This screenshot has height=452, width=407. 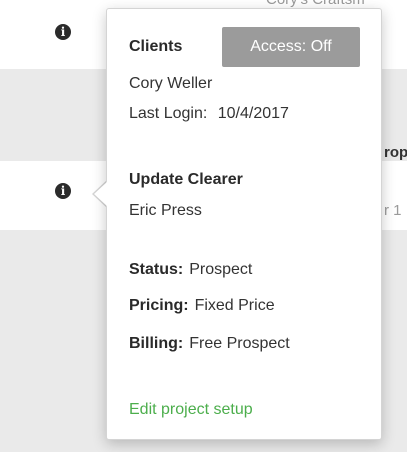 What do you see at coordinates (253, 113) in the screenshot?
I see `last-login-value: 10/4/2017` at bounding box center [253, 113].